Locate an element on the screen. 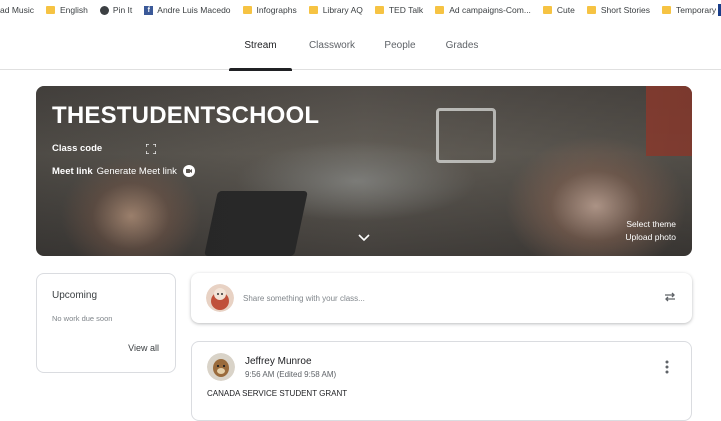  bookmark-label: ad Music is located at coordinates (17, 10).